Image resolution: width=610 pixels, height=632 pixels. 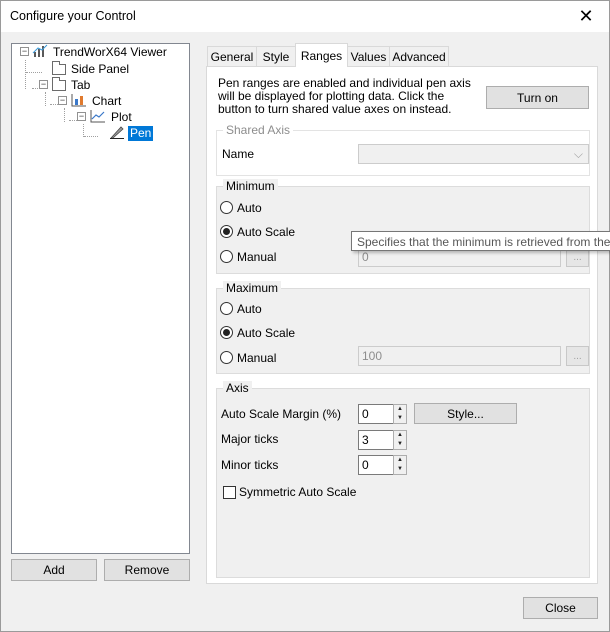 I want to click on tree-node-chart: Chart, so click(x=97, y=101).